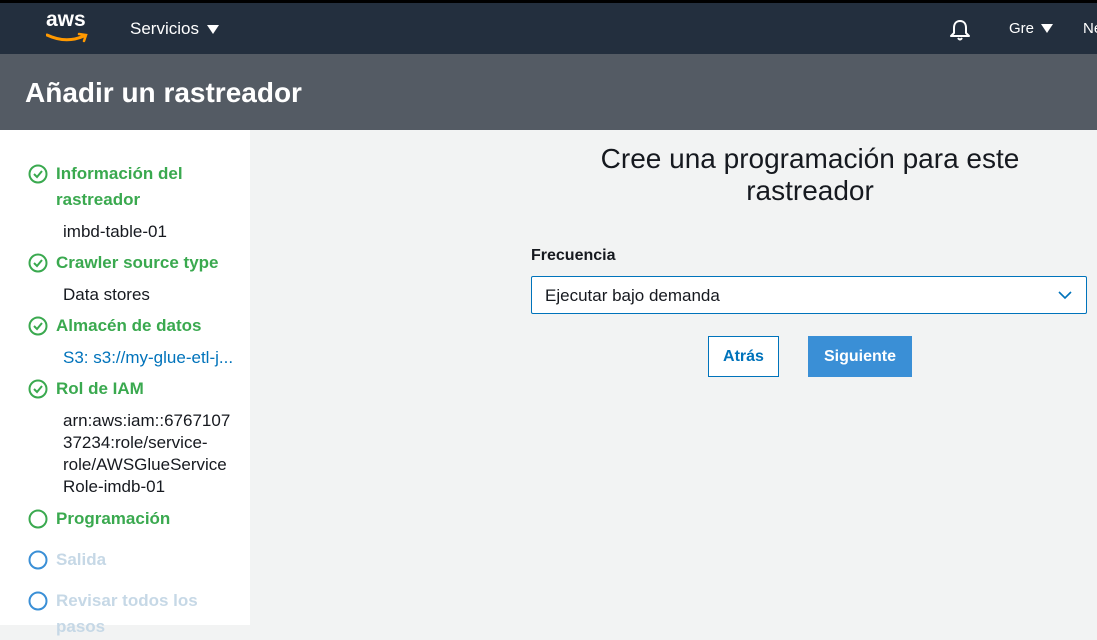  I want to click on step-schedule: Programación, so click(135, 520).